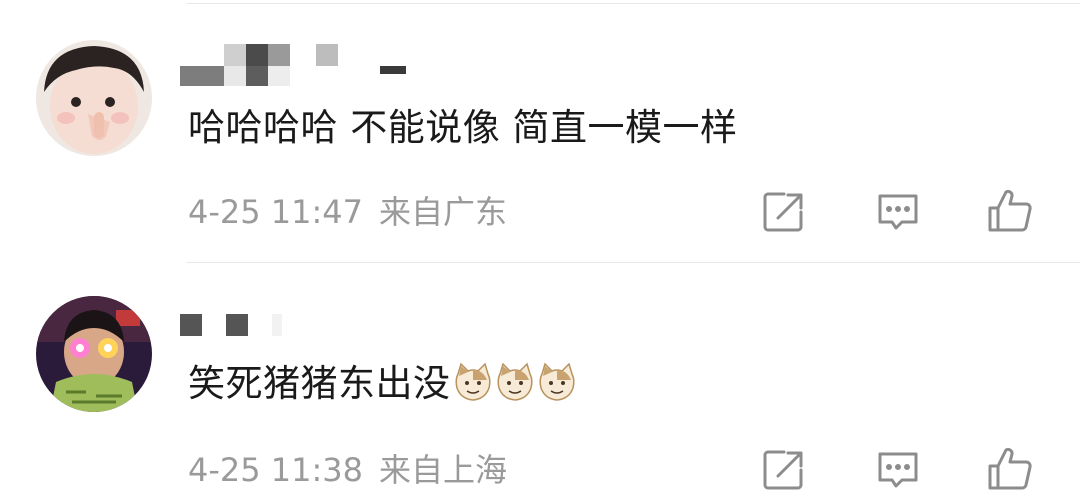  Describe the element at coordinates (276, 470) in the screenshot. I see `comment-time: 4-25 11:38` at that location.